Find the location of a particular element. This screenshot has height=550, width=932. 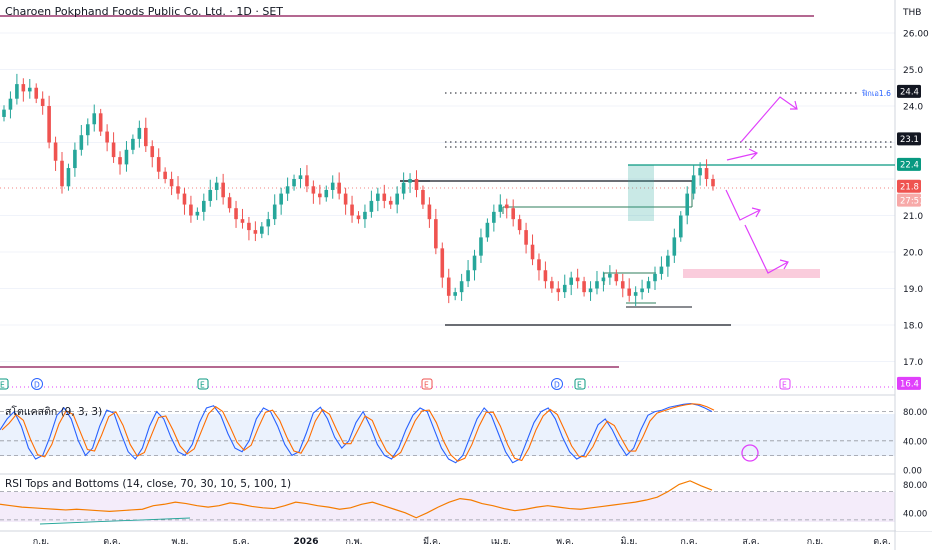

time-tick-label: 2026 is located at coordinates (305, 542).